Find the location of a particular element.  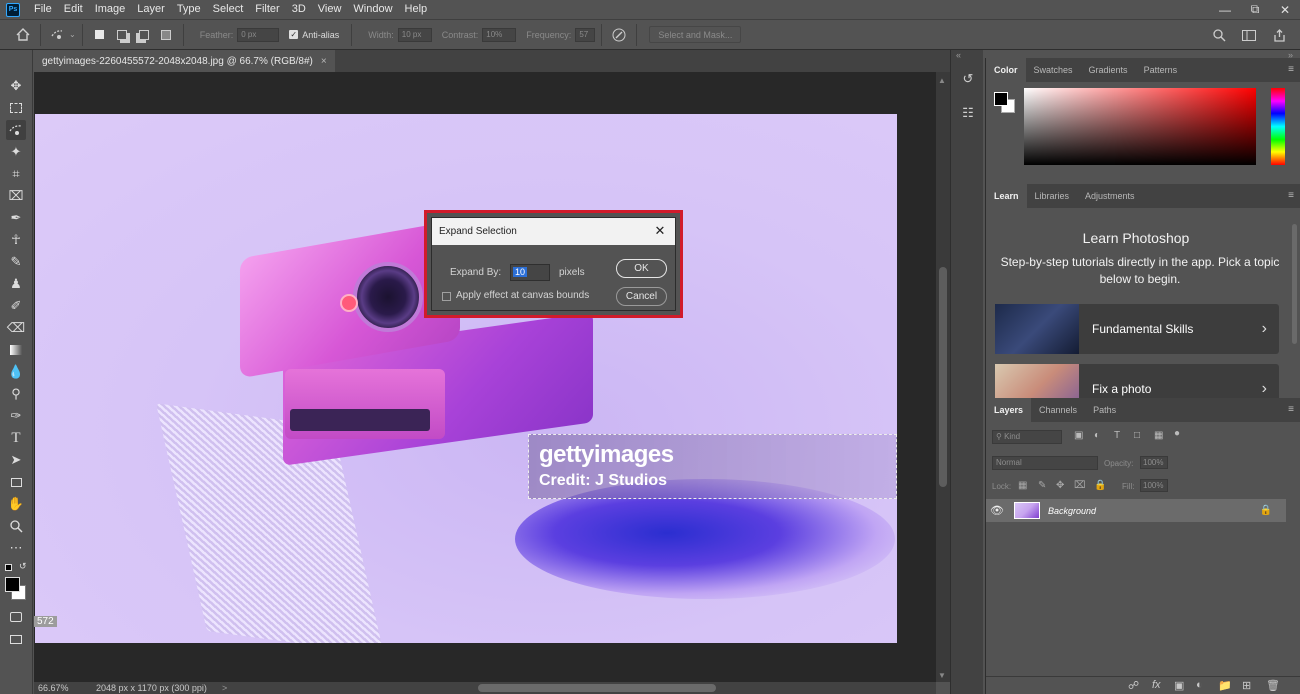

lock-transparent-icon: ▦ is located at coordinates (1022, 485).